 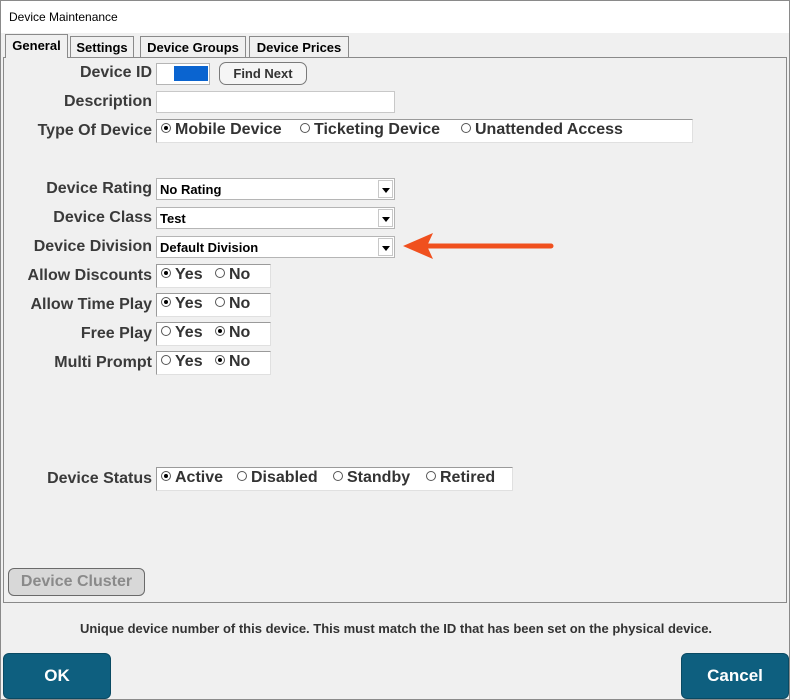 What do you see at coordinates (192, 478) in the screenshot?
I see `status-active-radio: Active` at bounding box center [192, 478].